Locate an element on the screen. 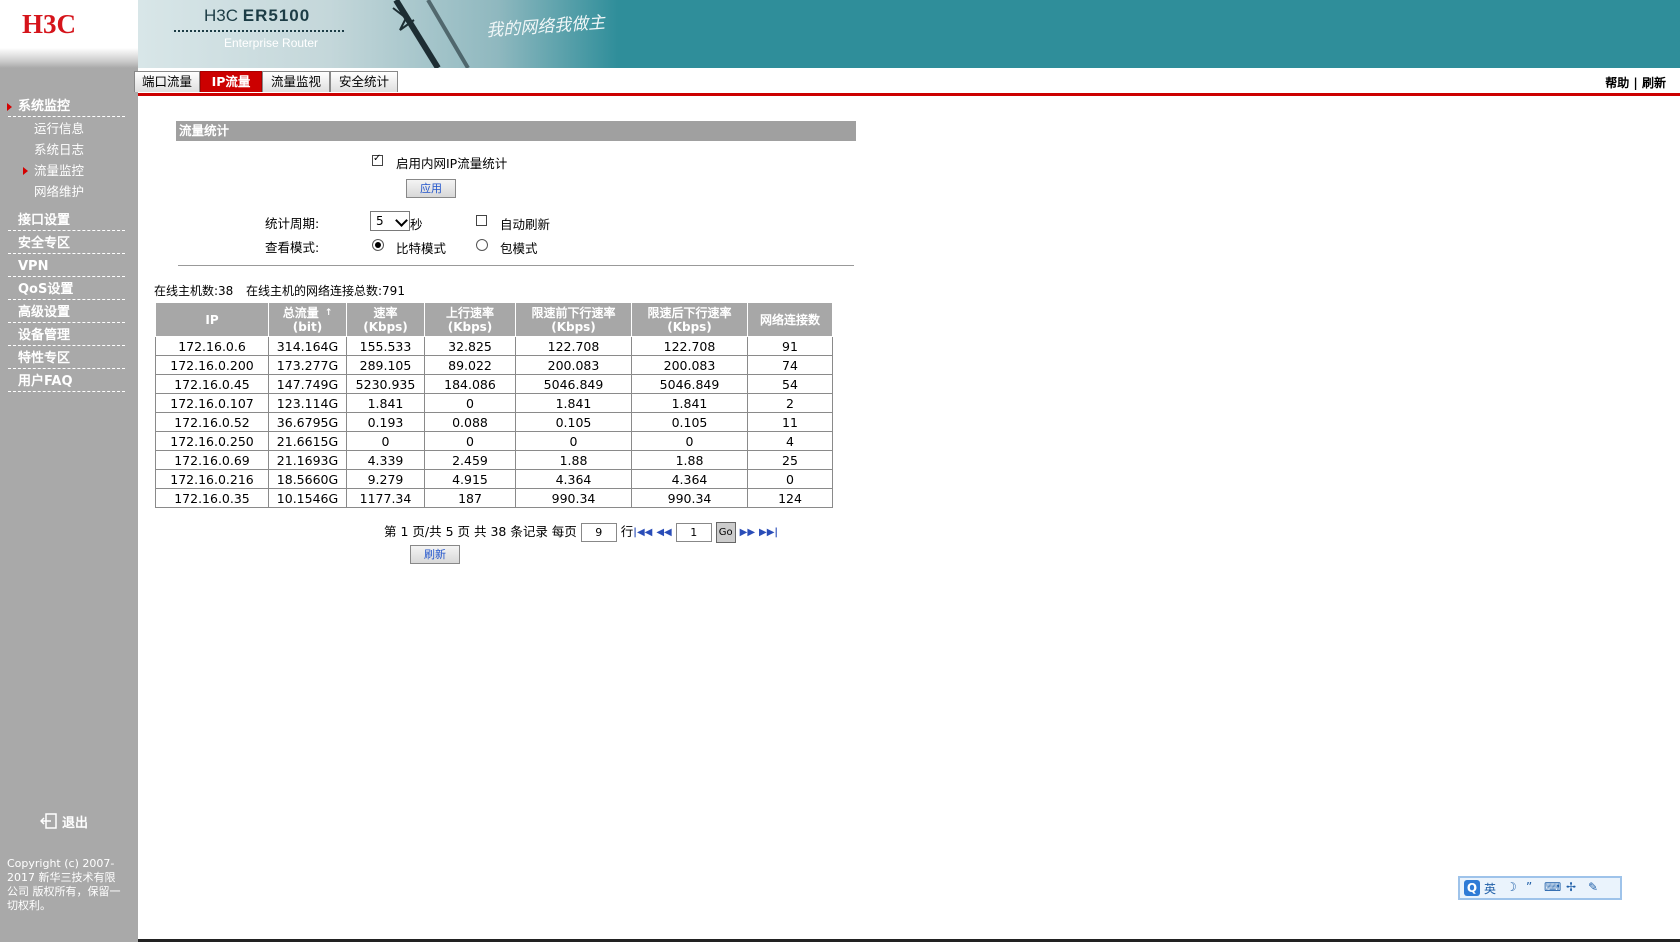  menu-interface-settings: 接口设置 is located at coordinates (66, 221).